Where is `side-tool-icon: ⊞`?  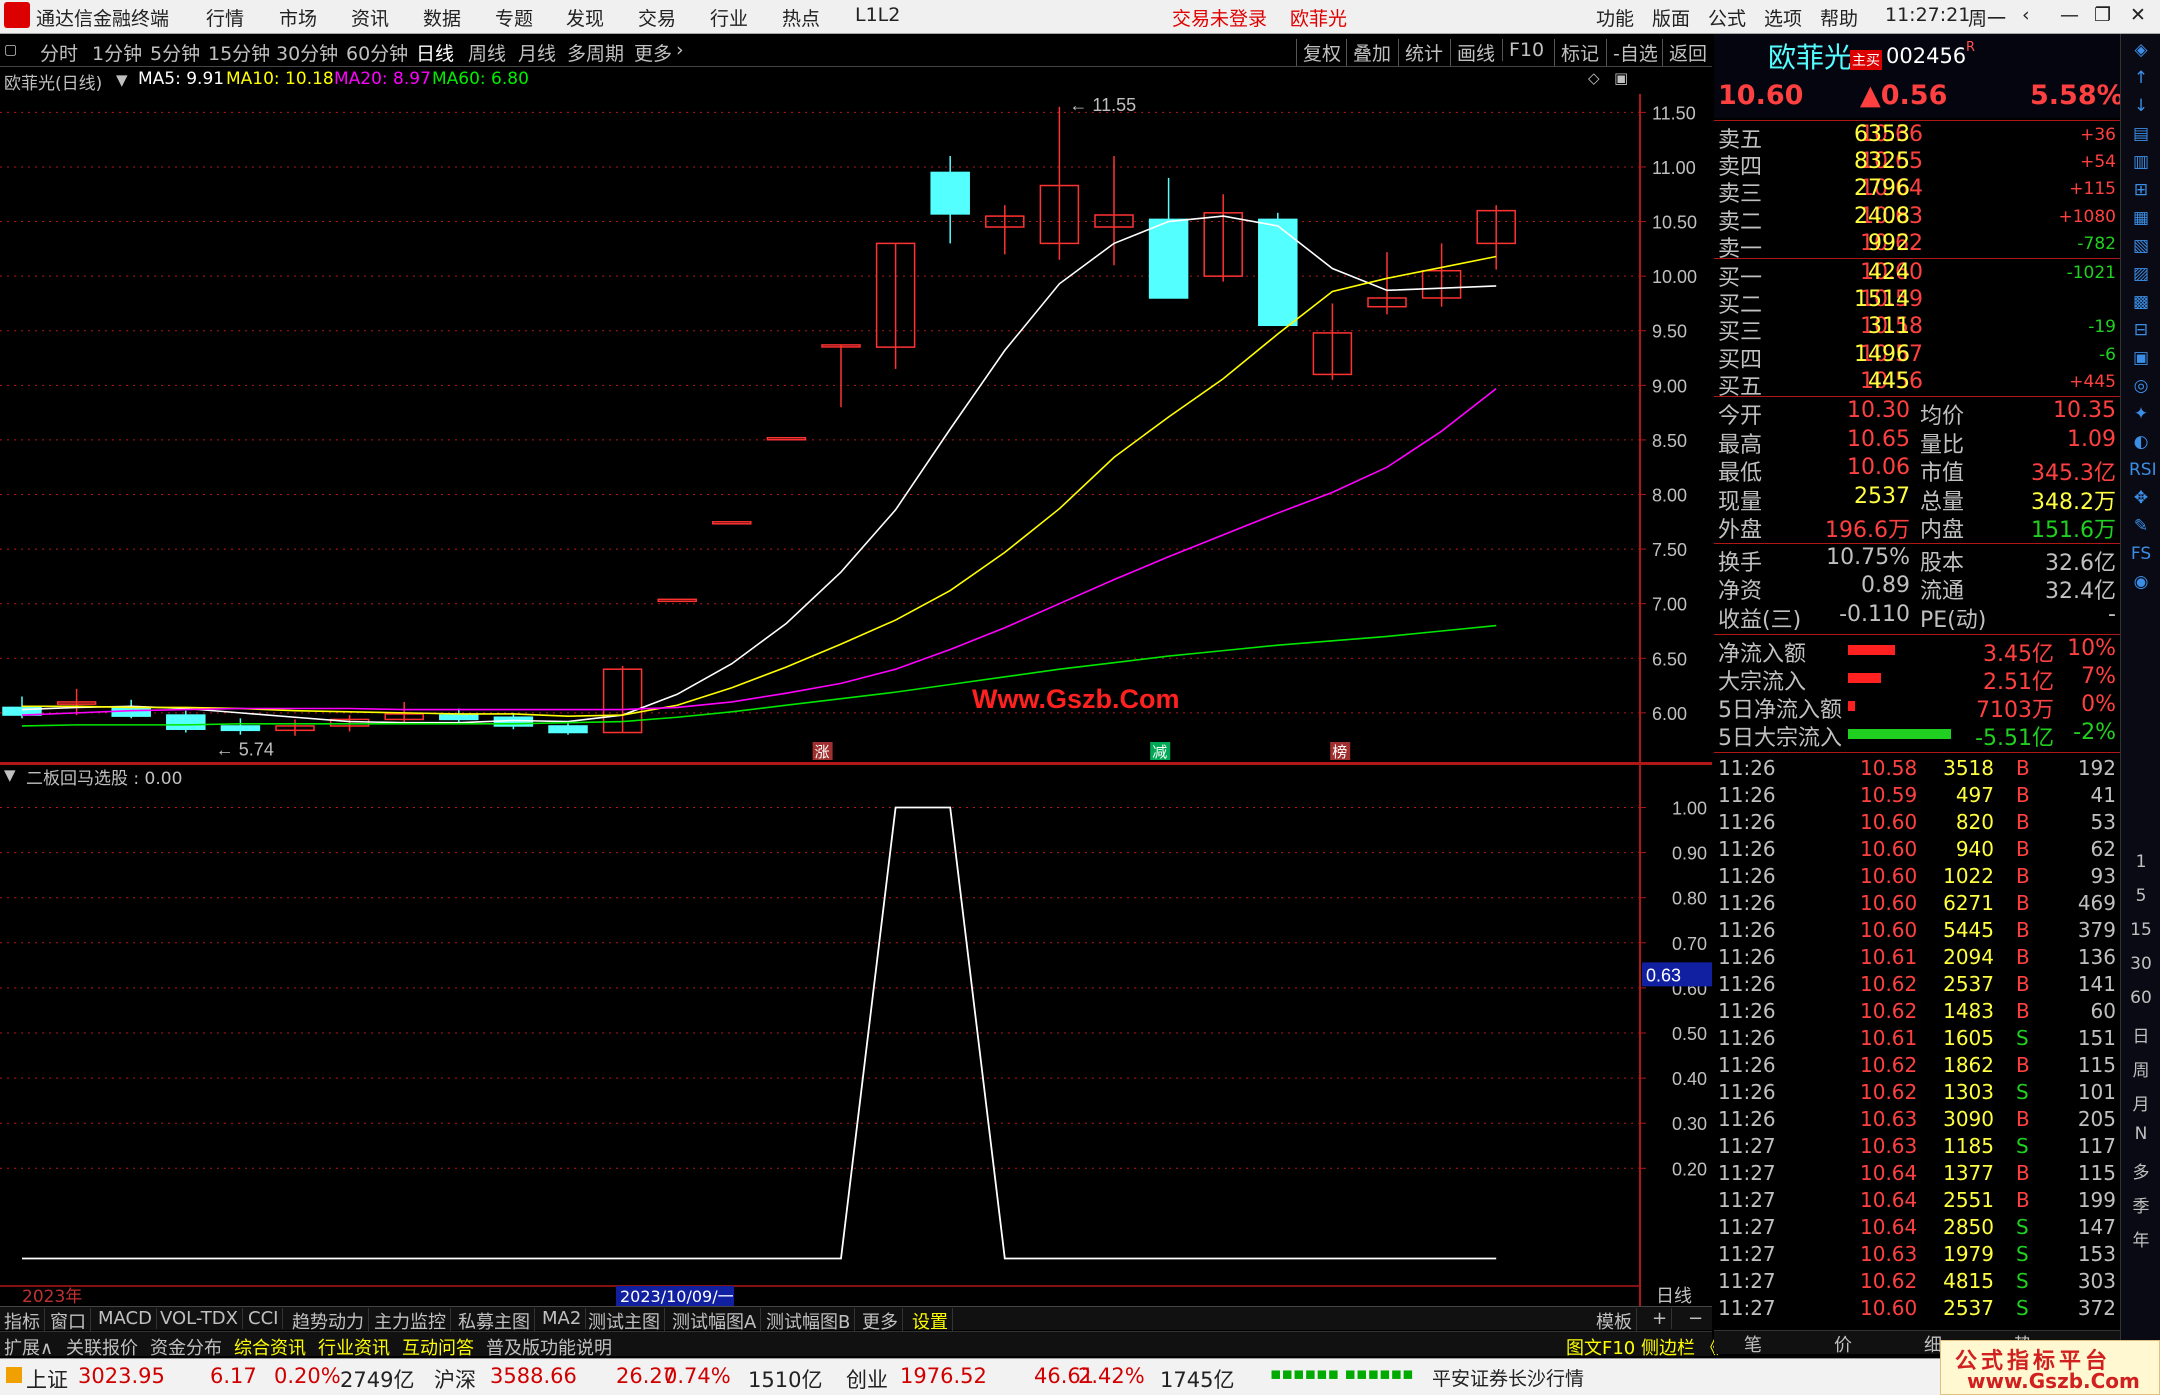 side-tool-icon: ⊞ is located at coordinates (2141, 190).